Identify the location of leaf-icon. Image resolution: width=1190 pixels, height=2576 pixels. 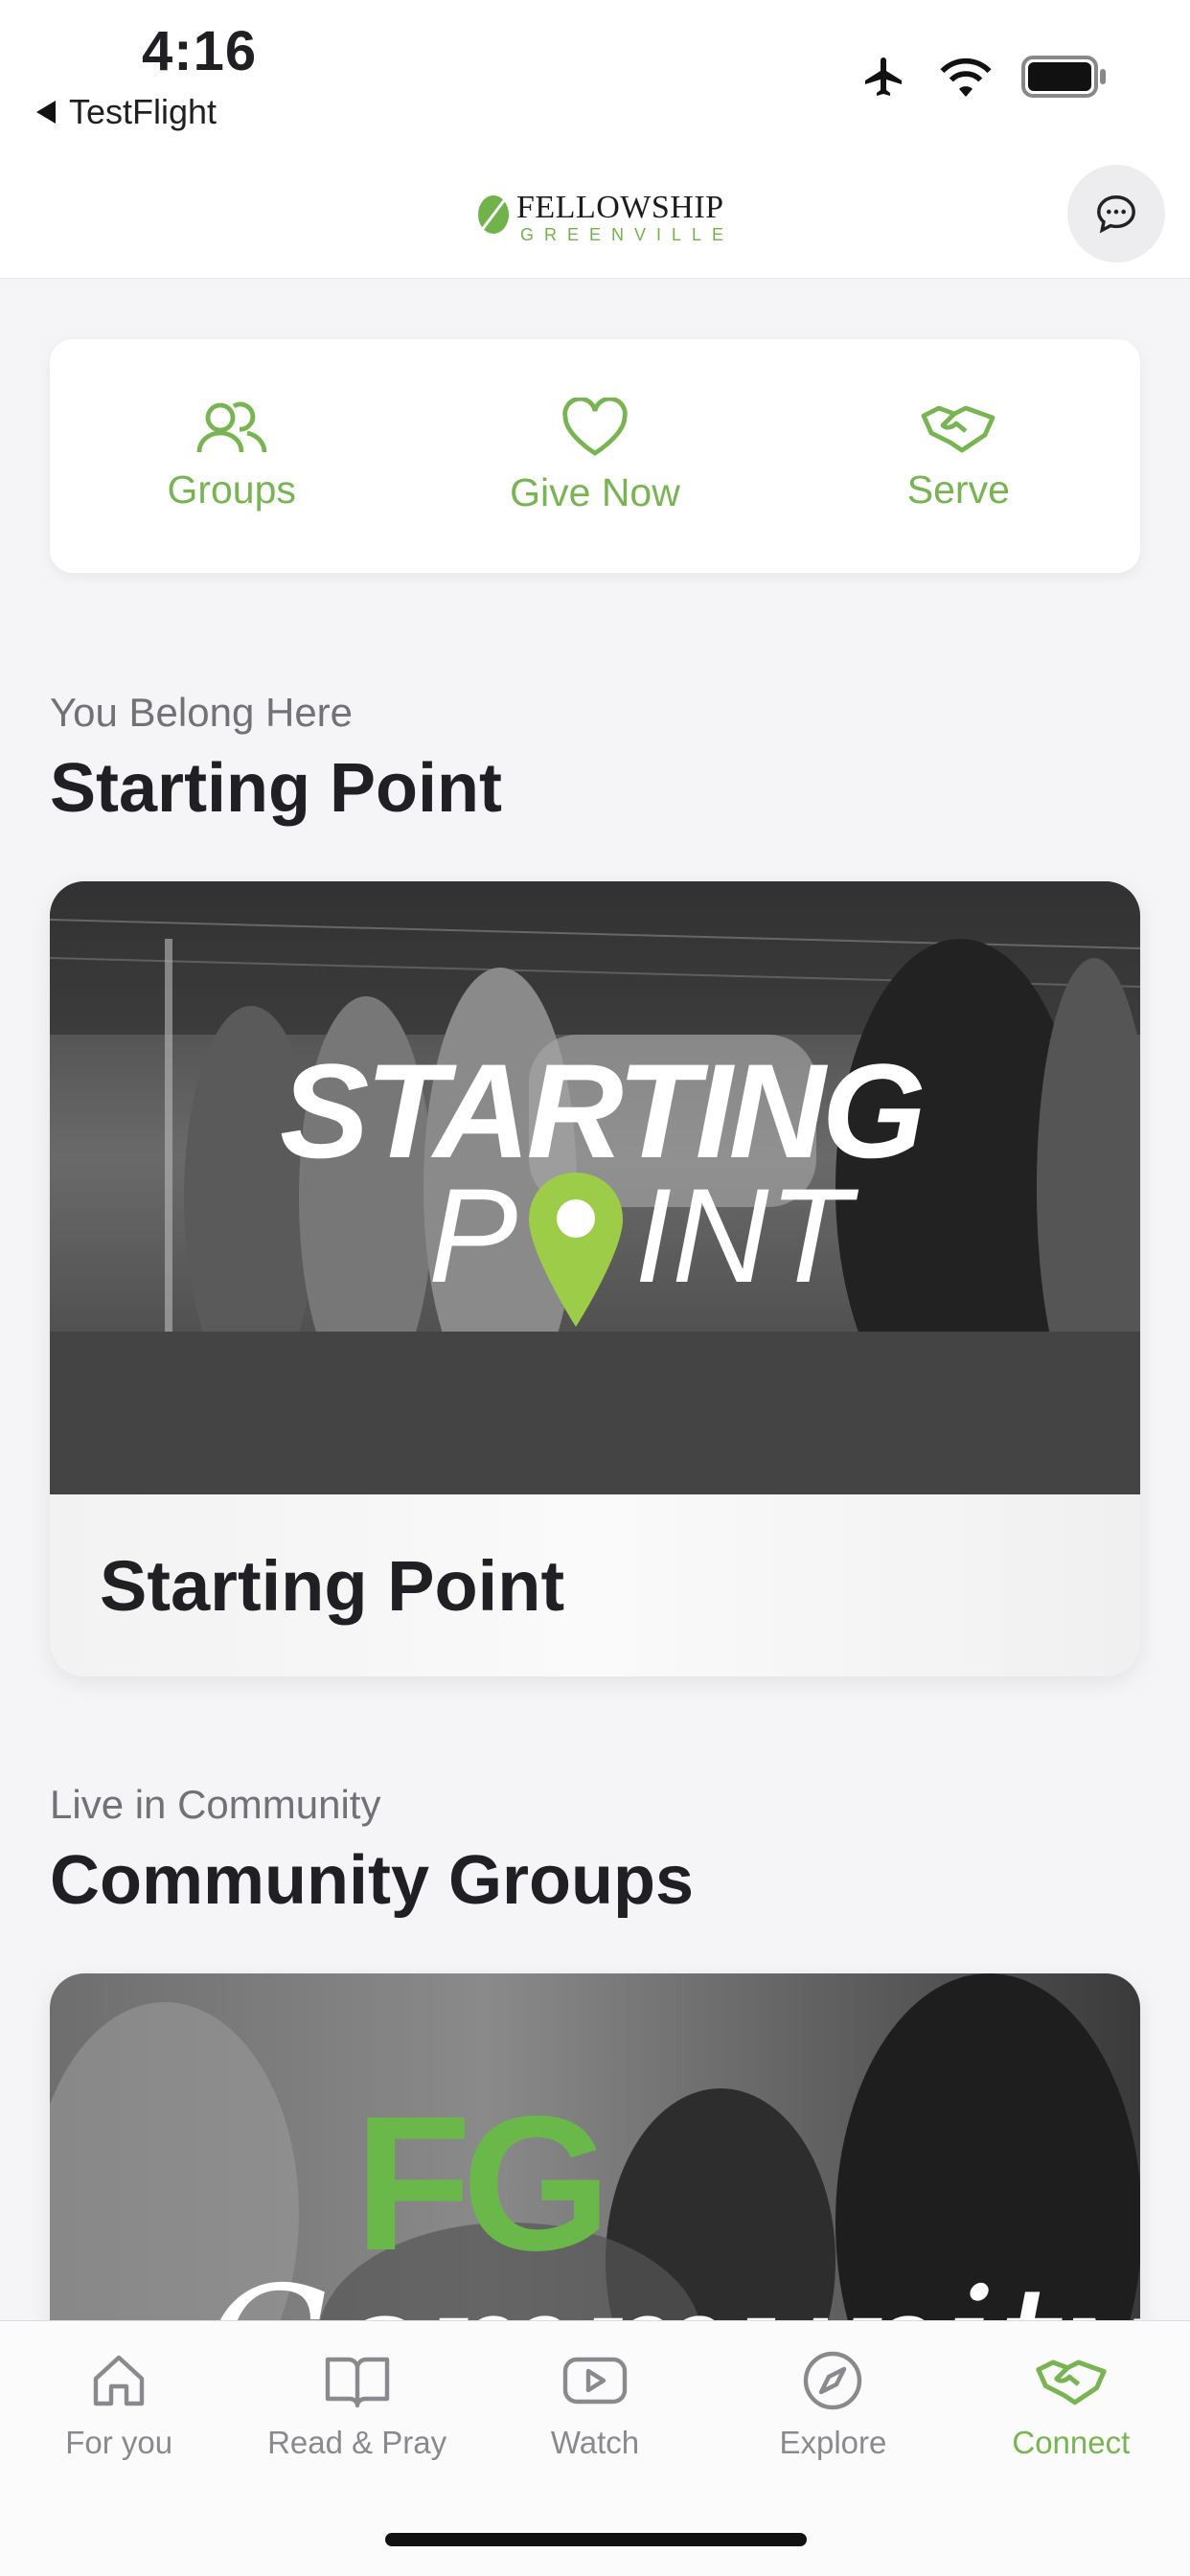
(494, 214).